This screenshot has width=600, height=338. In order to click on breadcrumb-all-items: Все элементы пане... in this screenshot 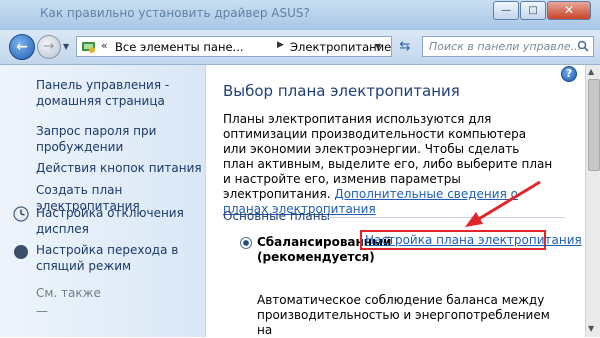, I will do `click(179, 47)`.